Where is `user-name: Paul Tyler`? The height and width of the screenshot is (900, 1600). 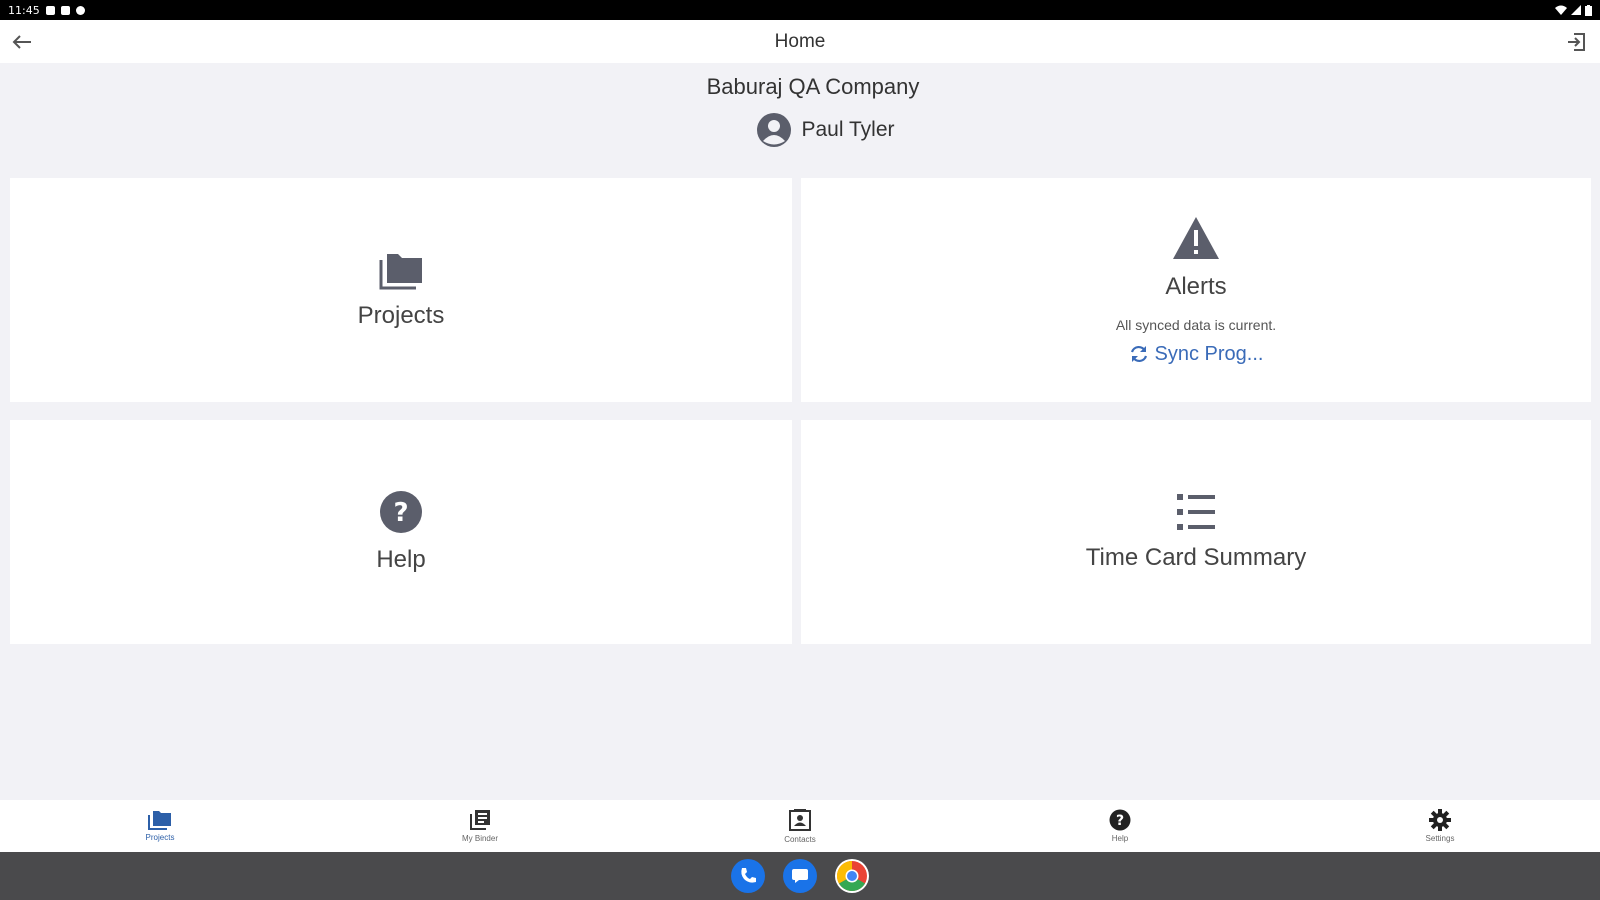 user-name: Paul Tyler is located at coordinates (848, 129).